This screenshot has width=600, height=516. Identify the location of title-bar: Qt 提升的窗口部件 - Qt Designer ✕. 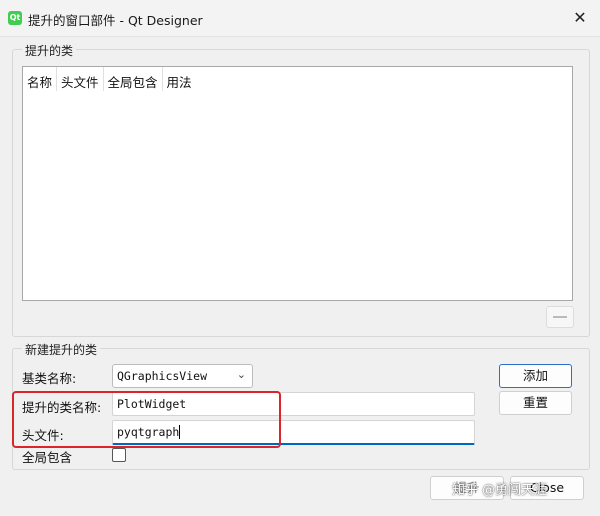
(300, 18).